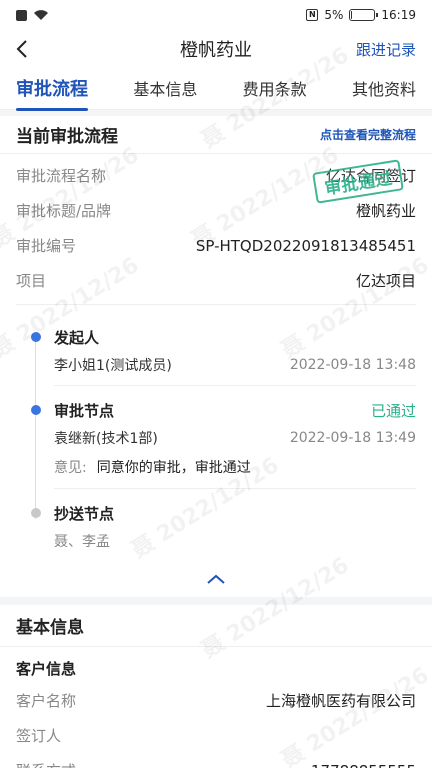  What do you see at coordinates (312, 15) in the screenshot?
I see `nfc-icon: N` at bounding box center [312, 15].